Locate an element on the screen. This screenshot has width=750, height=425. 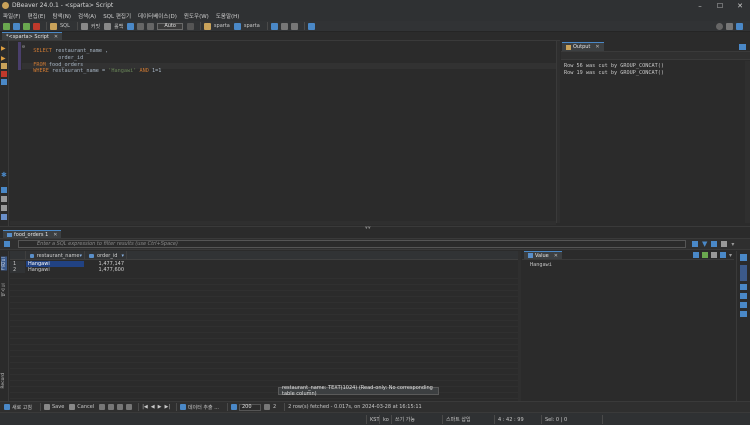
tab-food-orders: food_orders 1 ✕ is located at coordinates (32, 234).